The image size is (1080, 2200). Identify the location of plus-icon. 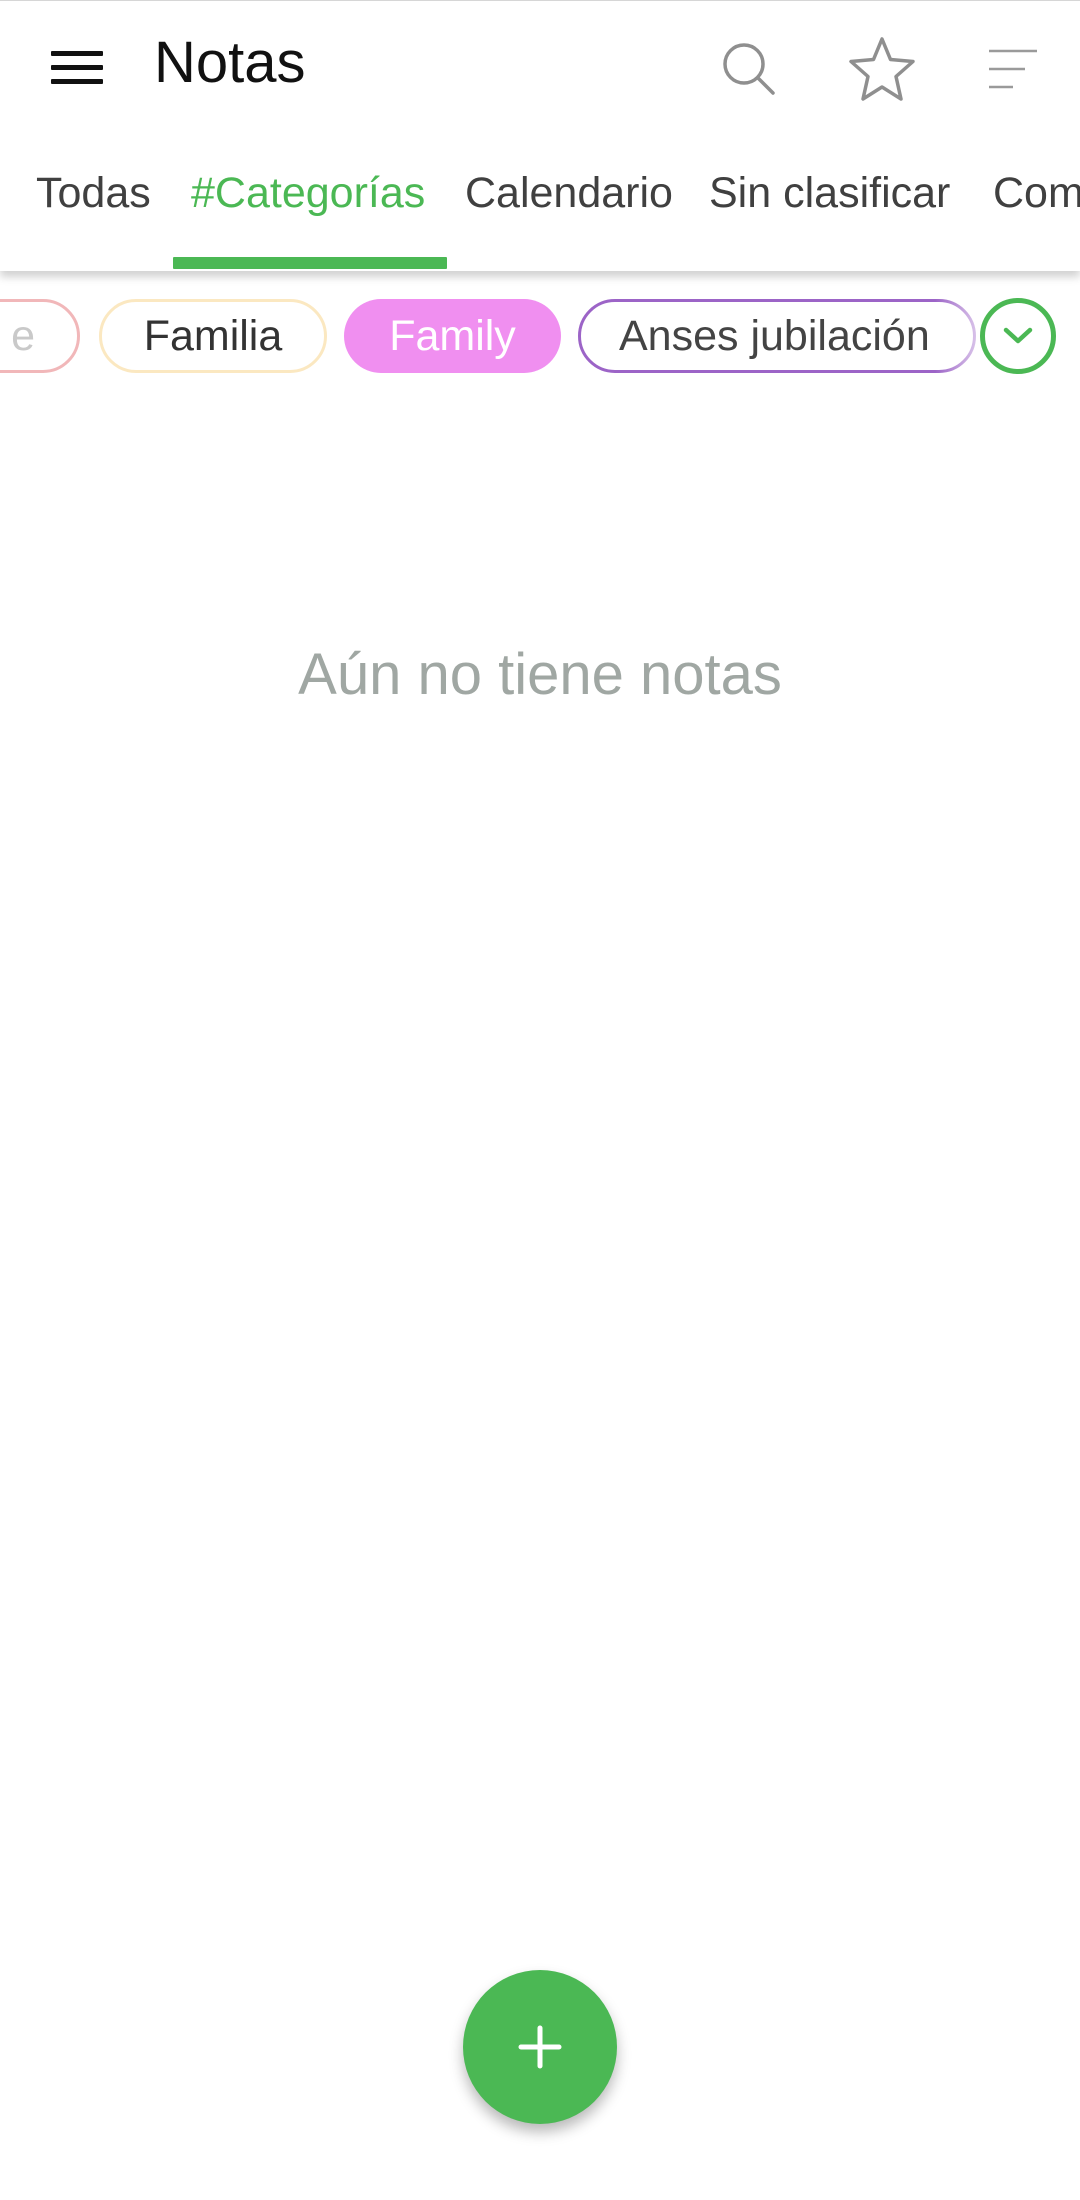
(540, 2047).